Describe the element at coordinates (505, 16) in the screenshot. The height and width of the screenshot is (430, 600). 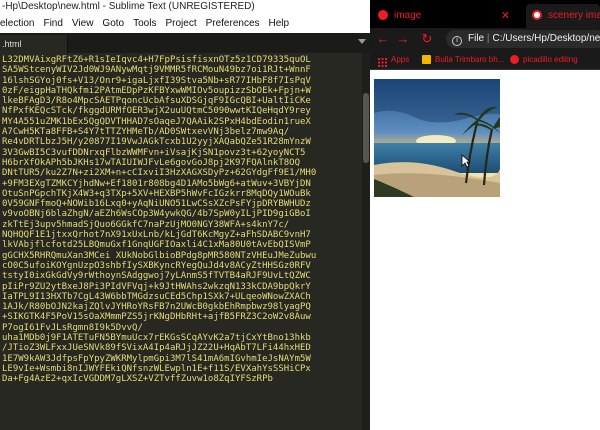
I see `close-tab-icon: ✕` at that location.